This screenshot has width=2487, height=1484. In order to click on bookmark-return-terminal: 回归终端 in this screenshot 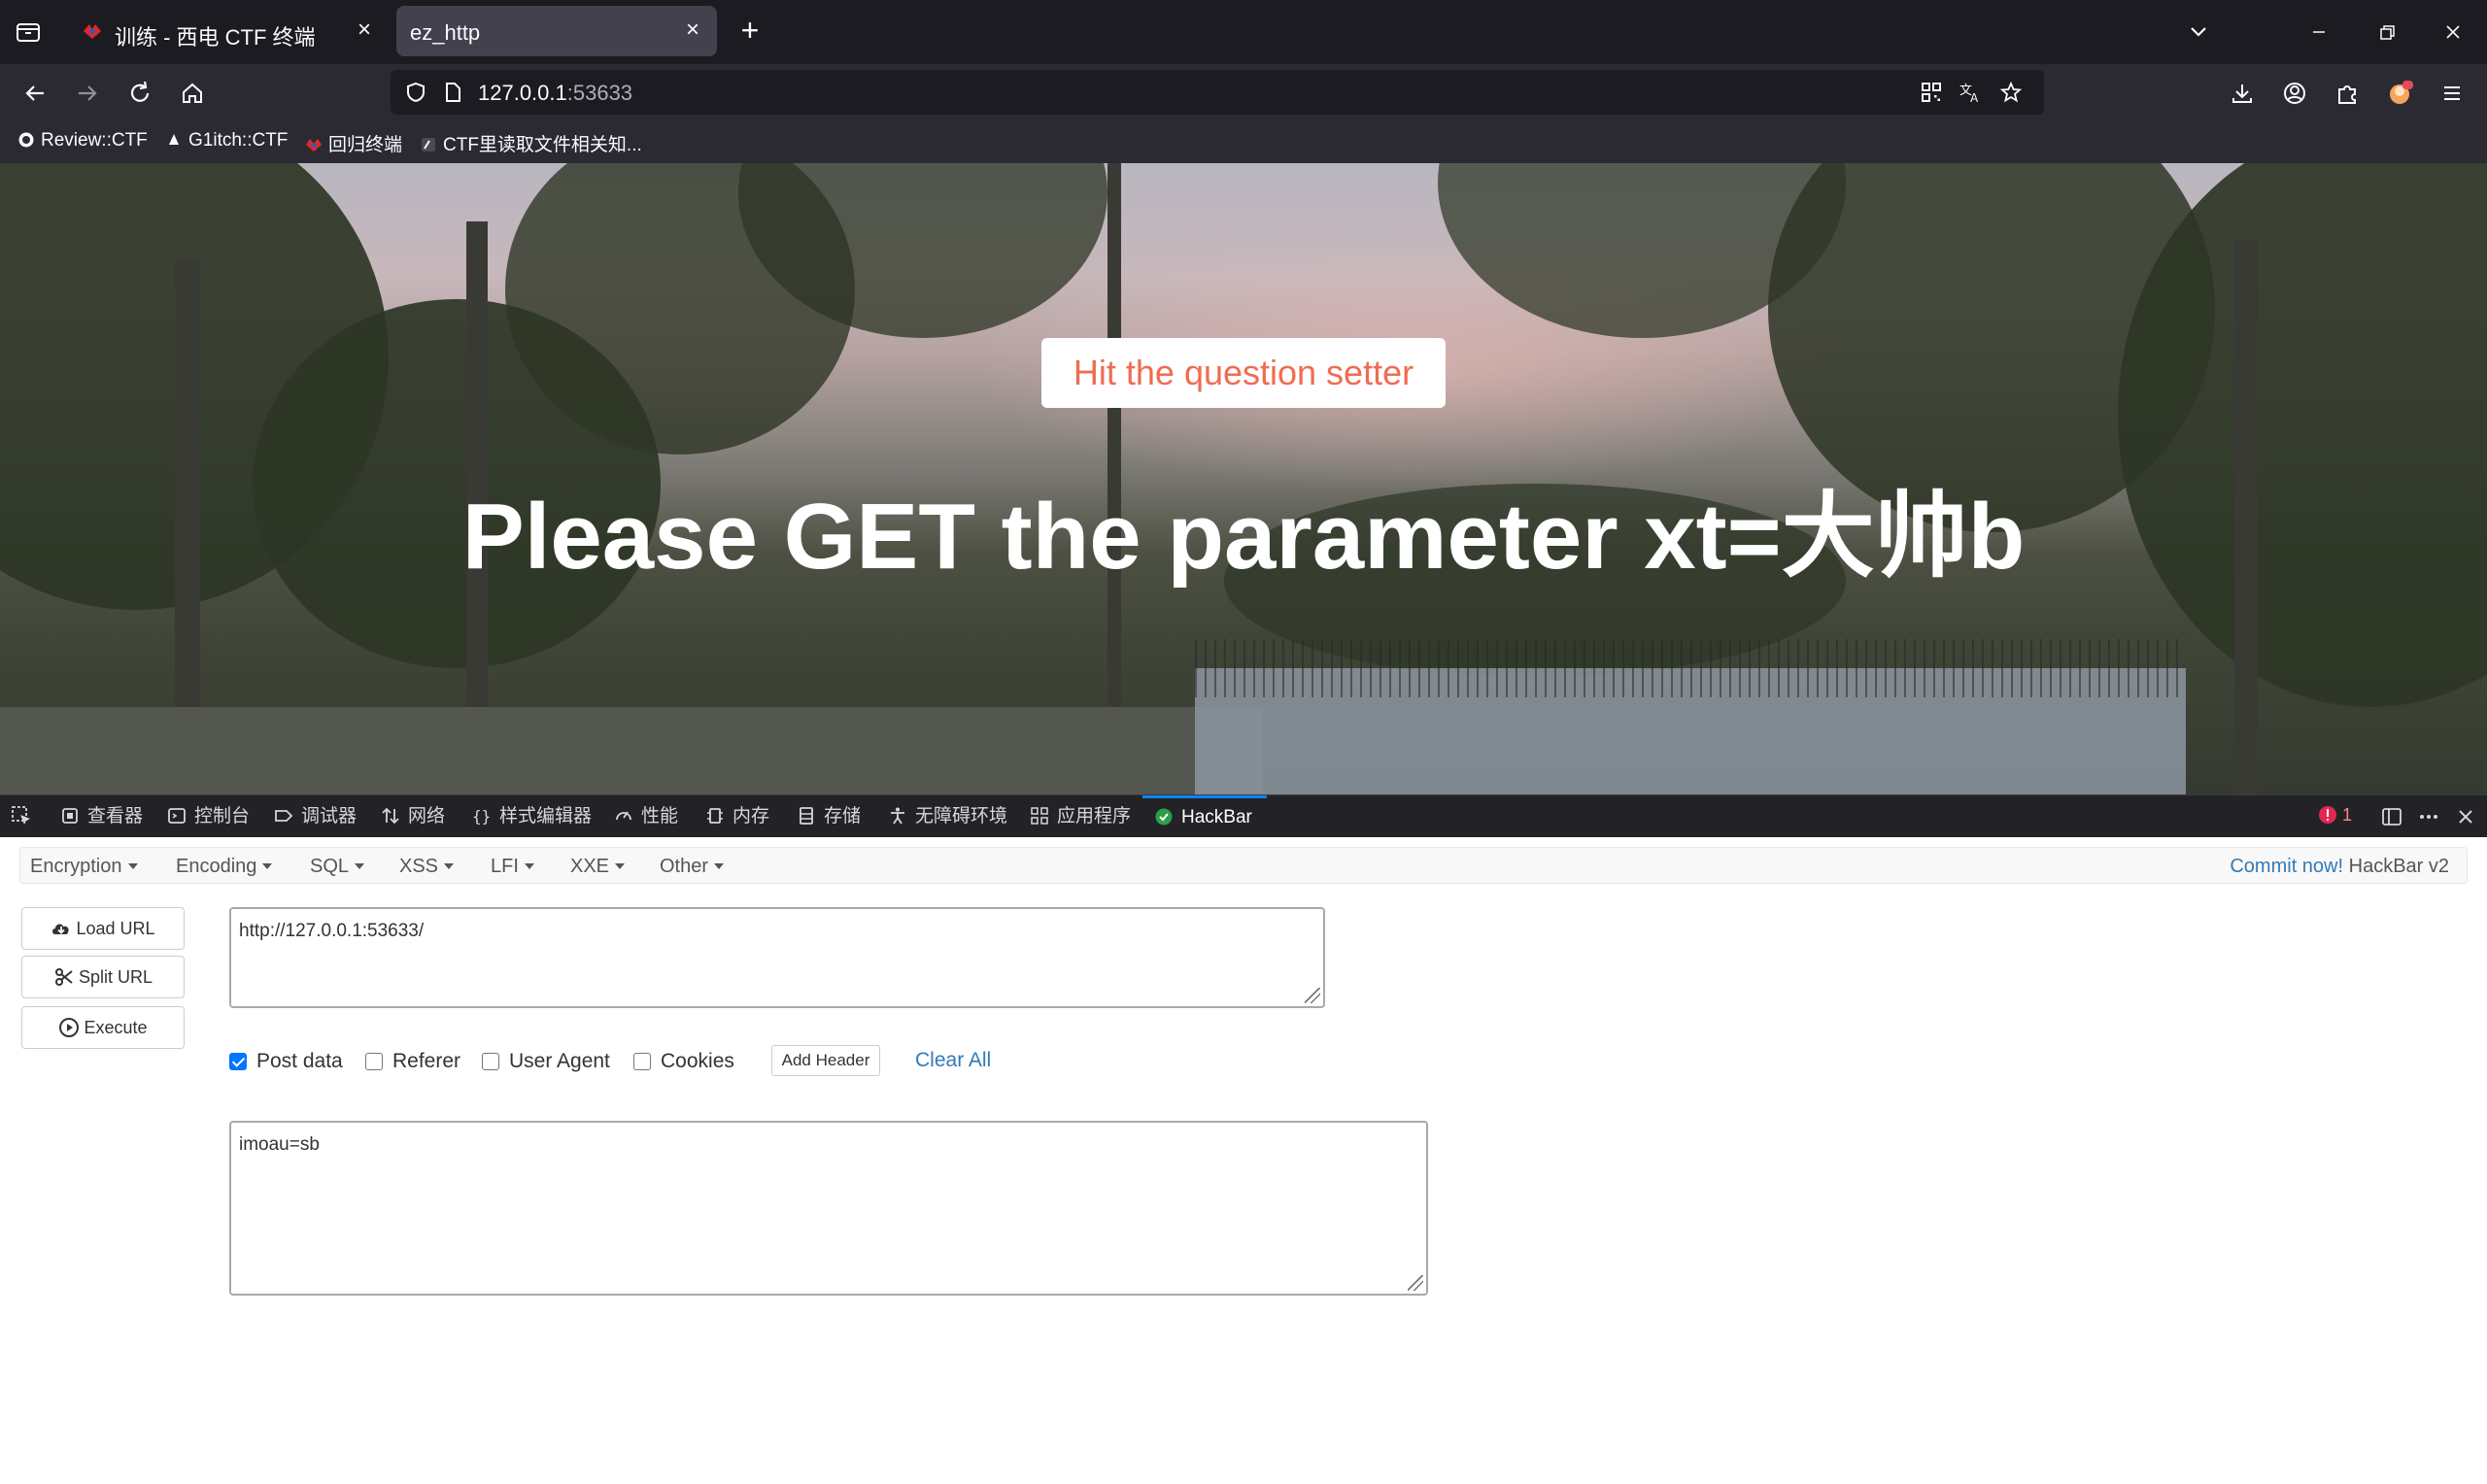, I will do `click(353, 142)`.